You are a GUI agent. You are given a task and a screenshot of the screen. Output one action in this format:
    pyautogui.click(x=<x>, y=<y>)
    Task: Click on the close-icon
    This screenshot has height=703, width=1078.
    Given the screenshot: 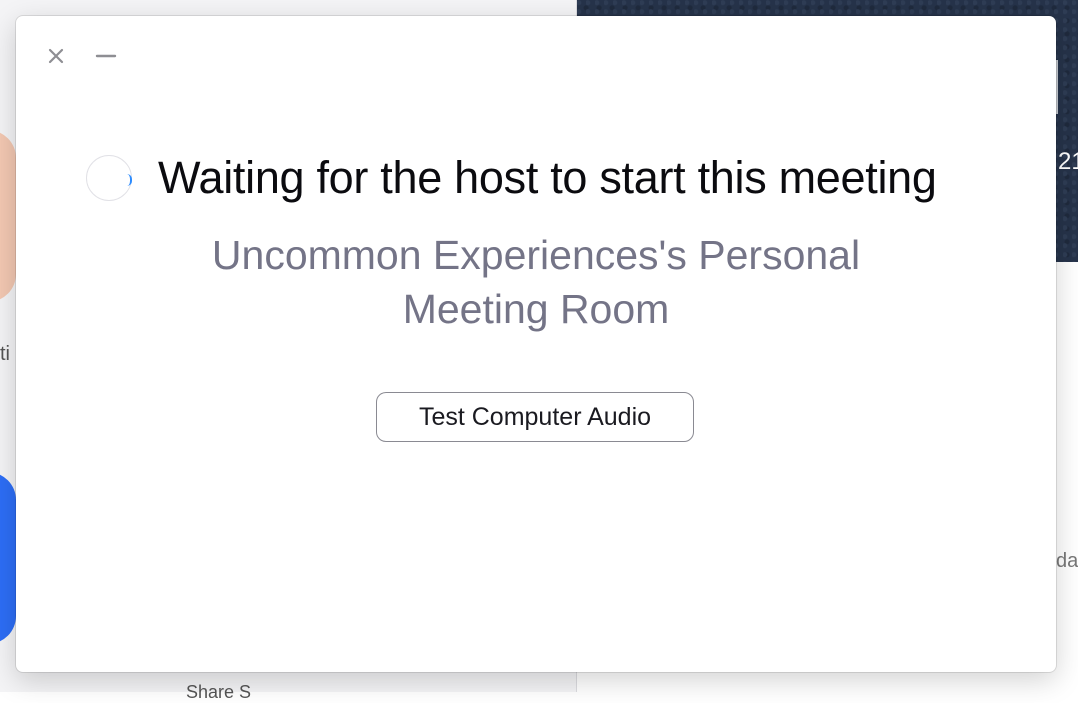 What is the action you would take?
    pyautogui.click(x=56, y=56)
    